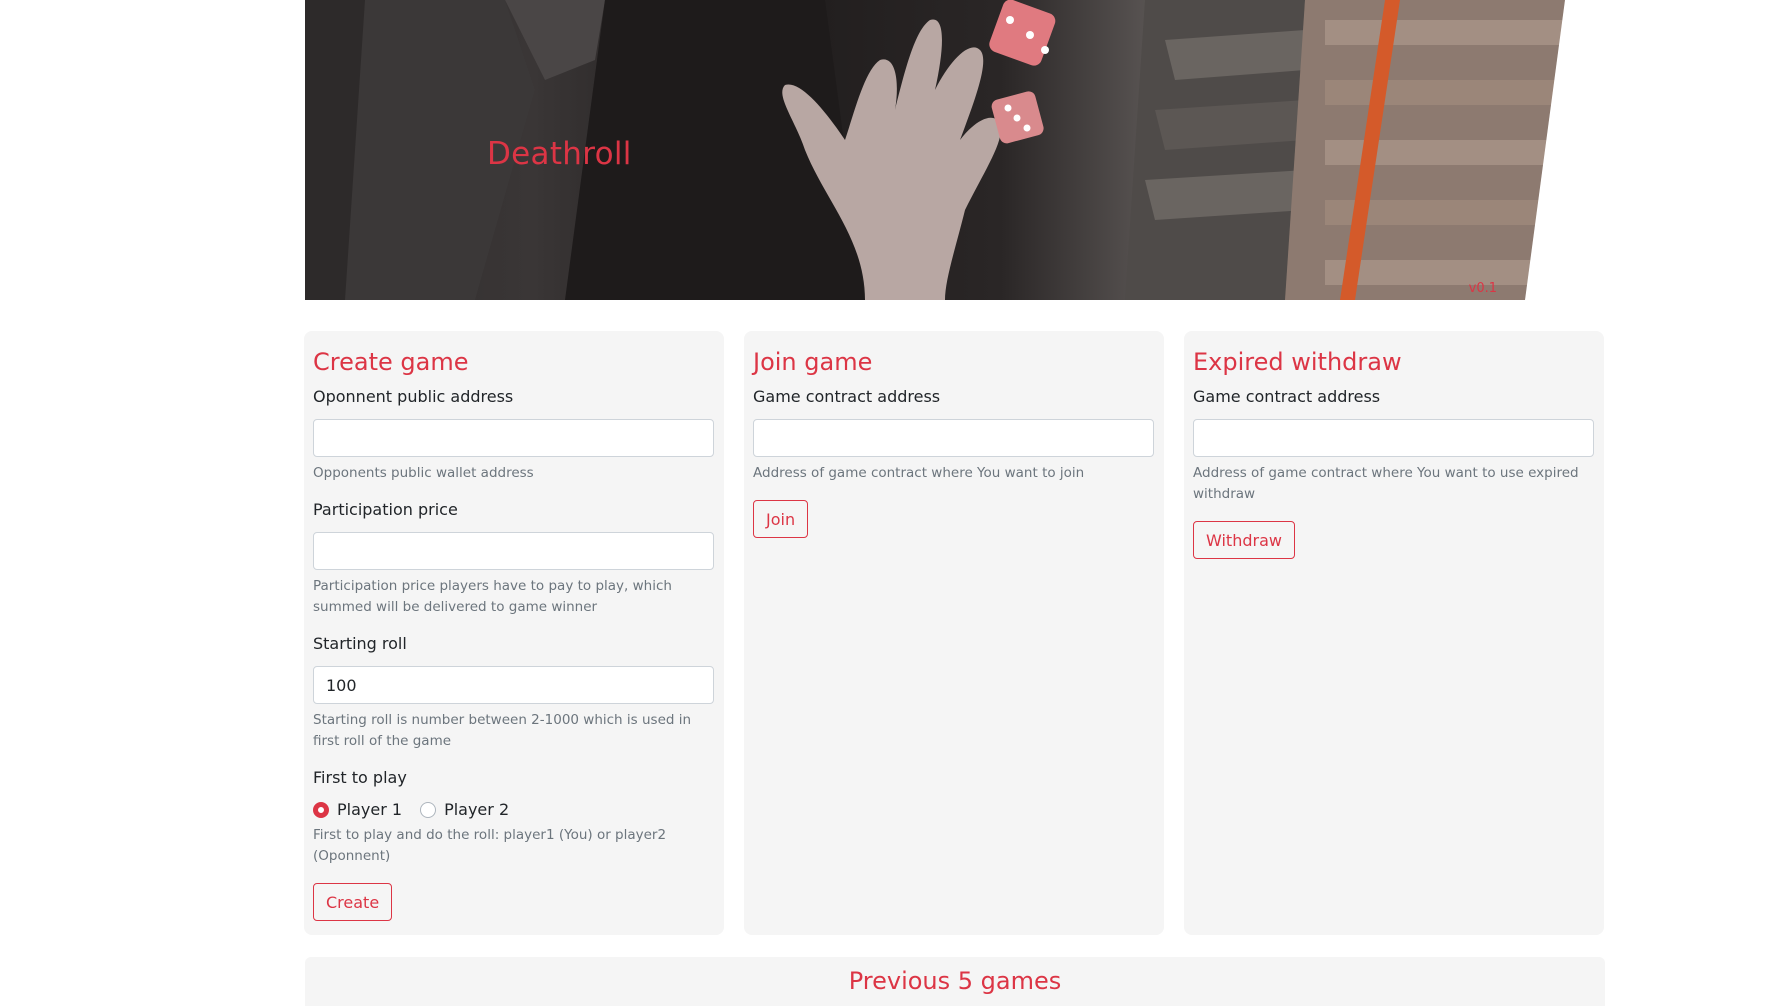 The image size is (1788, 1006). I want to click on join-game-title: Join game, so click(813, 362).